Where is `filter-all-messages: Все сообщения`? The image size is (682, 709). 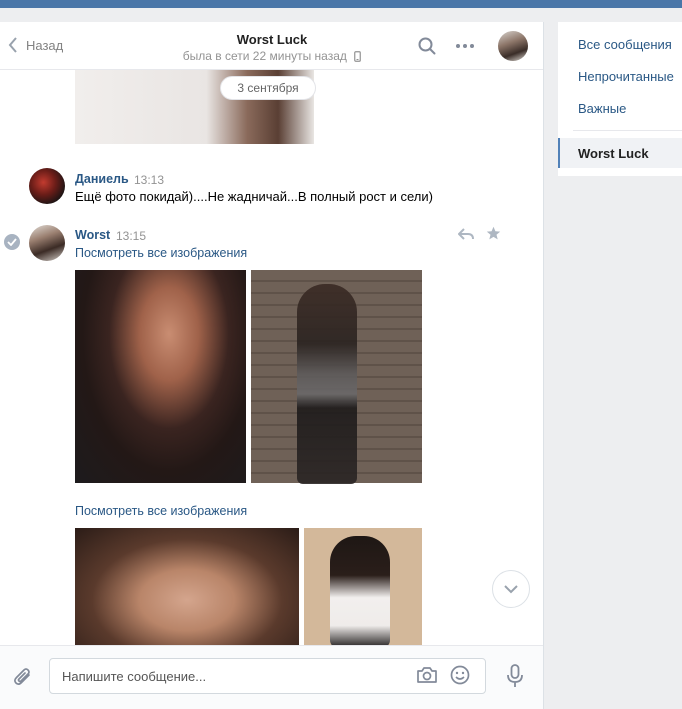
filter-all-messages: Все сообщения is located at coordinates (625, 44).